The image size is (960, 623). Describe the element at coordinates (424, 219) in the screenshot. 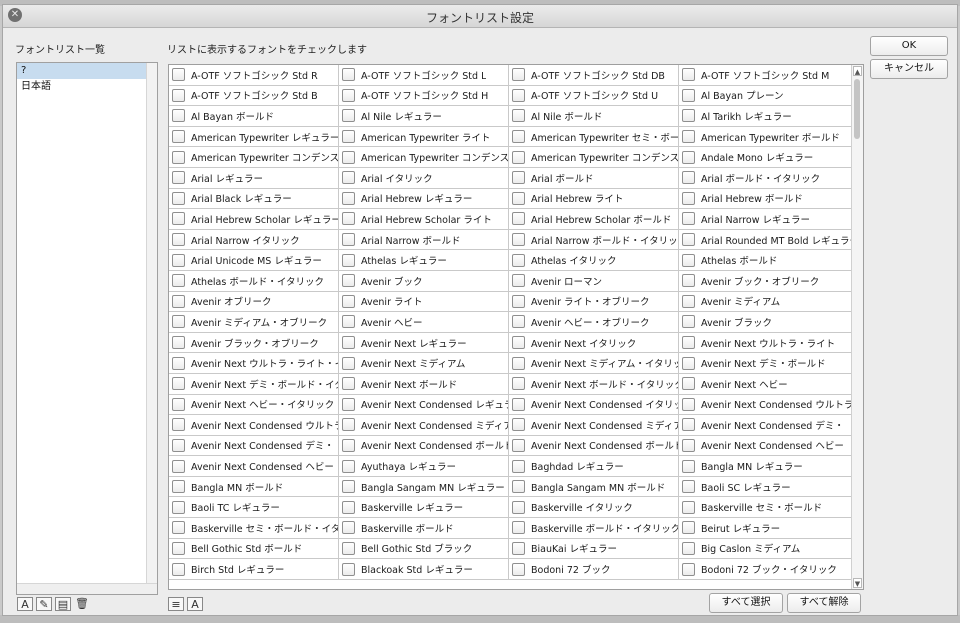

I see `font-checkbox-row: Arial Hebrew Scholar ライト` at that location.